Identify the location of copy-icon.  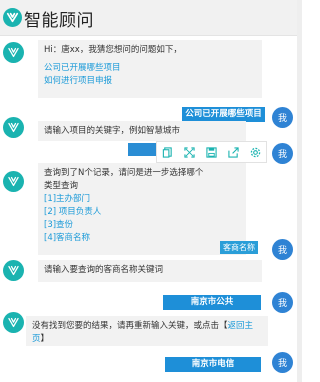
(167, 152).